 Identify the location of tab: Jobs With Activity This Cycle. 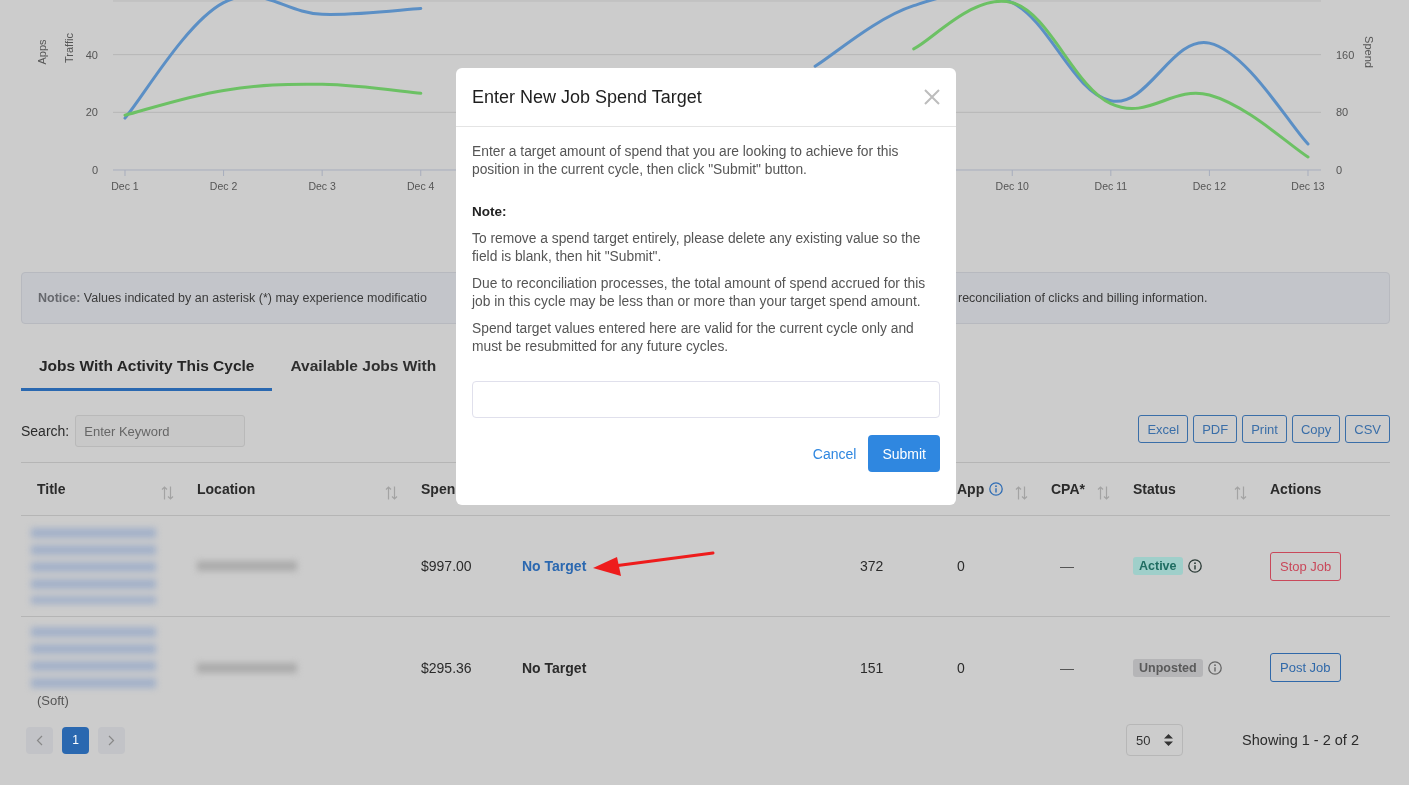
(147, 367).